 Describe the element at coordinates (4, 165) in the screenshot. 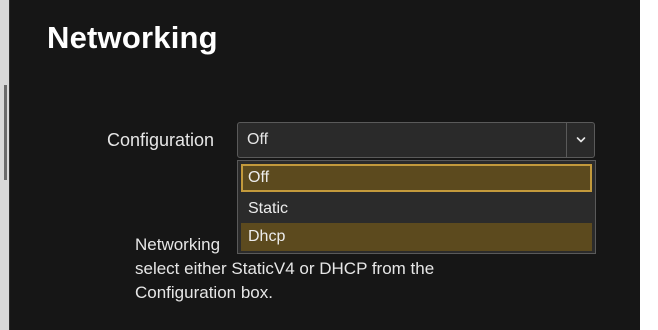

I see `window-edge` at that location.